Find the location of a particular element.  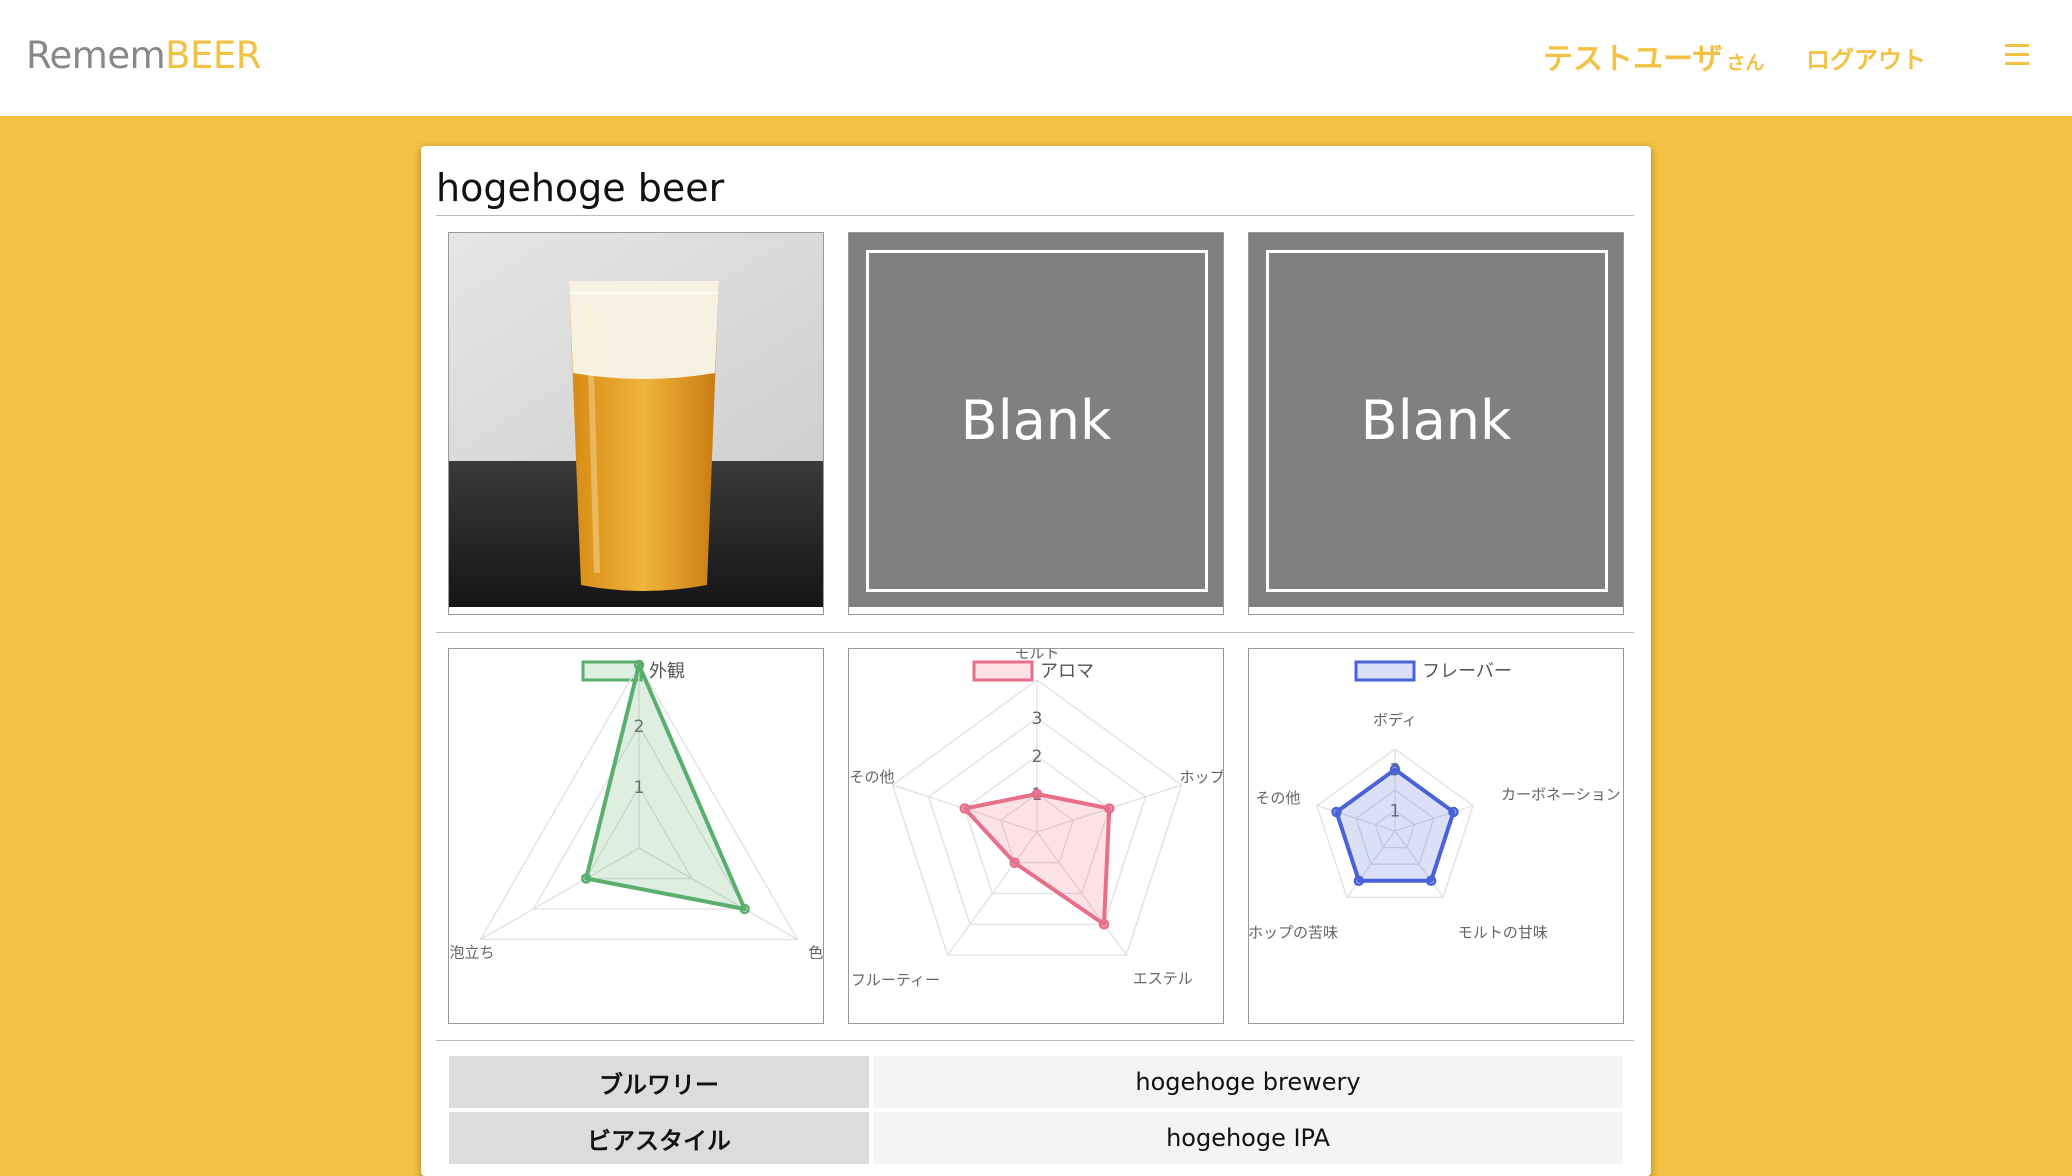

style-row: ビアスタイル hogehoge IPA is located at coordinates (1036, 1138).